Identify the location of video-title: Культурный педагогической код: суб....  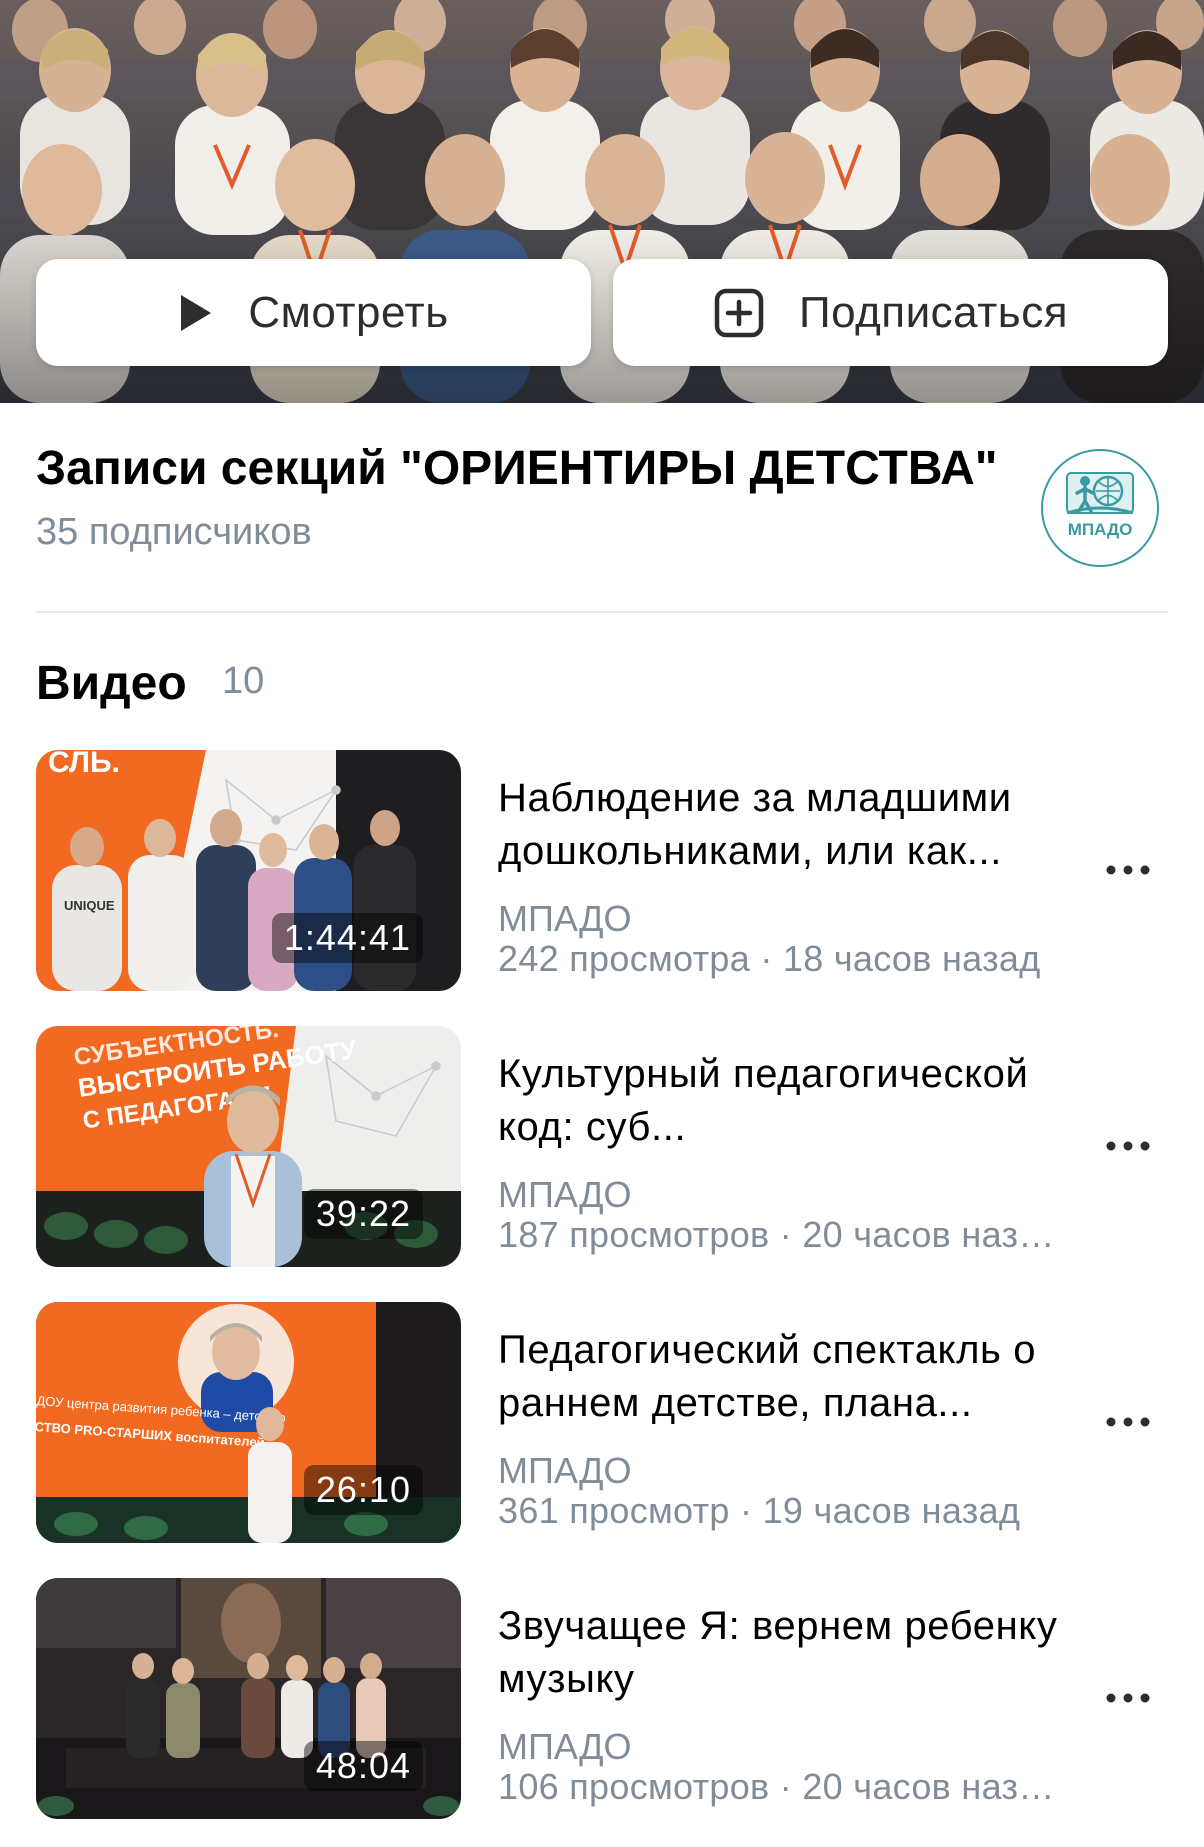
(783, 1101).